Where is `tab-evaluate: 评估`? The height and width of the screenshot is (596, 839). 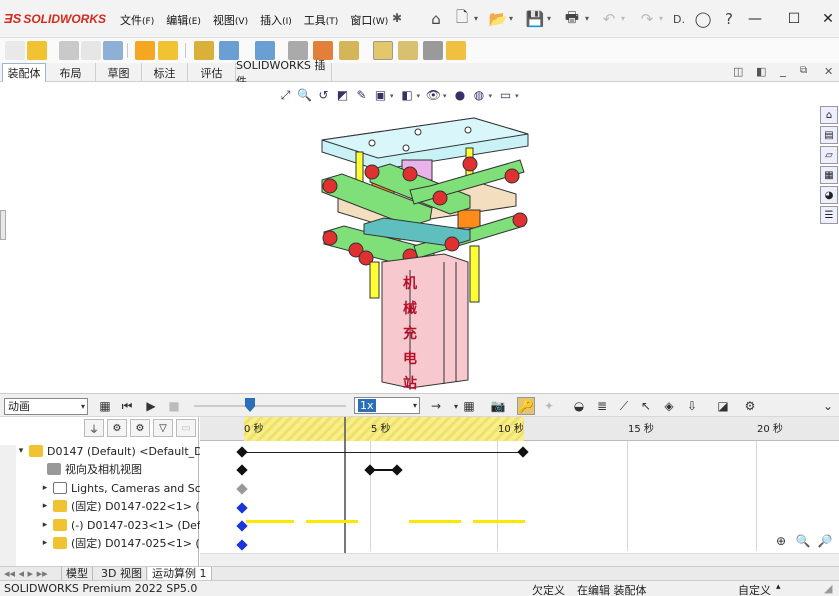
tab-evaluate: 评估 is located at coordinates (212, 72).